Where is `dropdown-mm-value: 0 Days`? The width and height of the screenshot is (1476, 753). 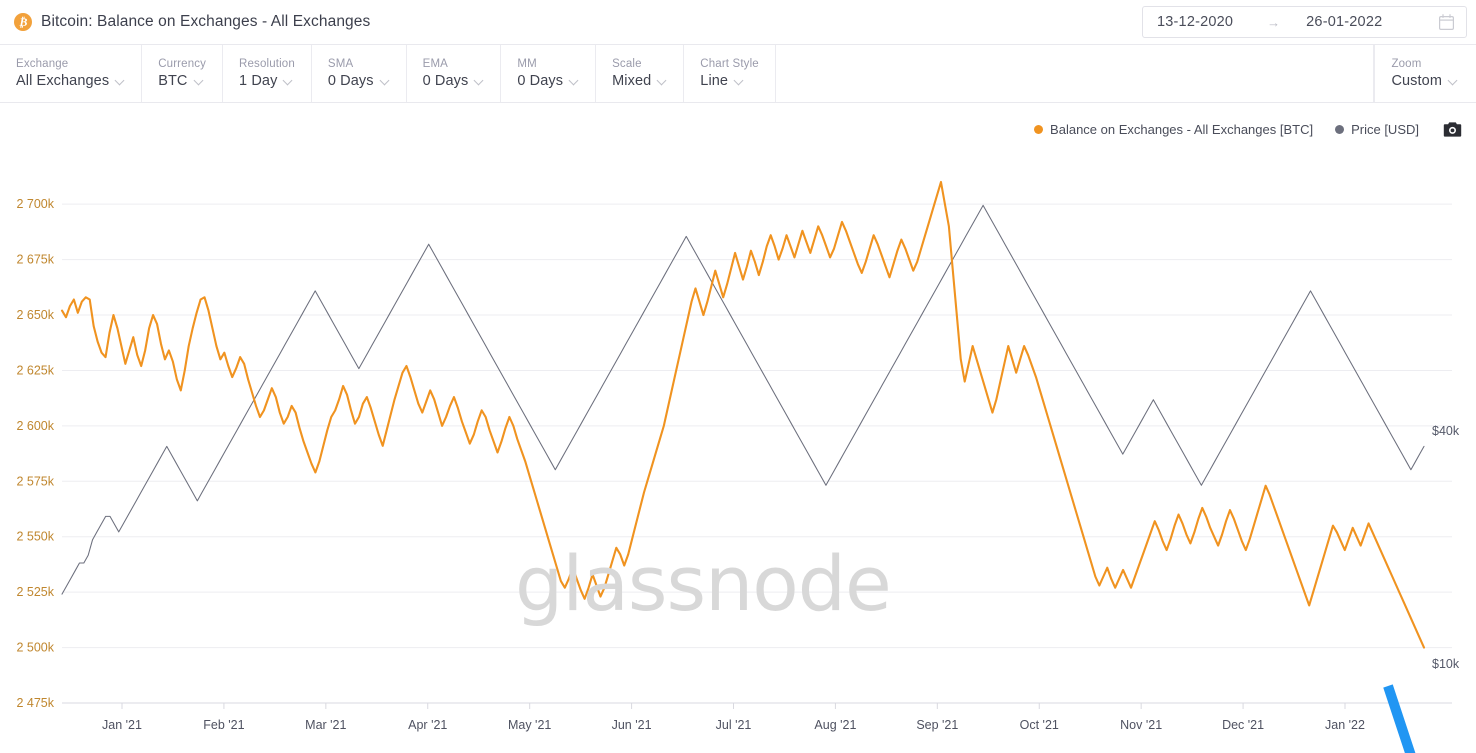 dropdown-mm-value: 0 Days is located at coordinates (540, 81).